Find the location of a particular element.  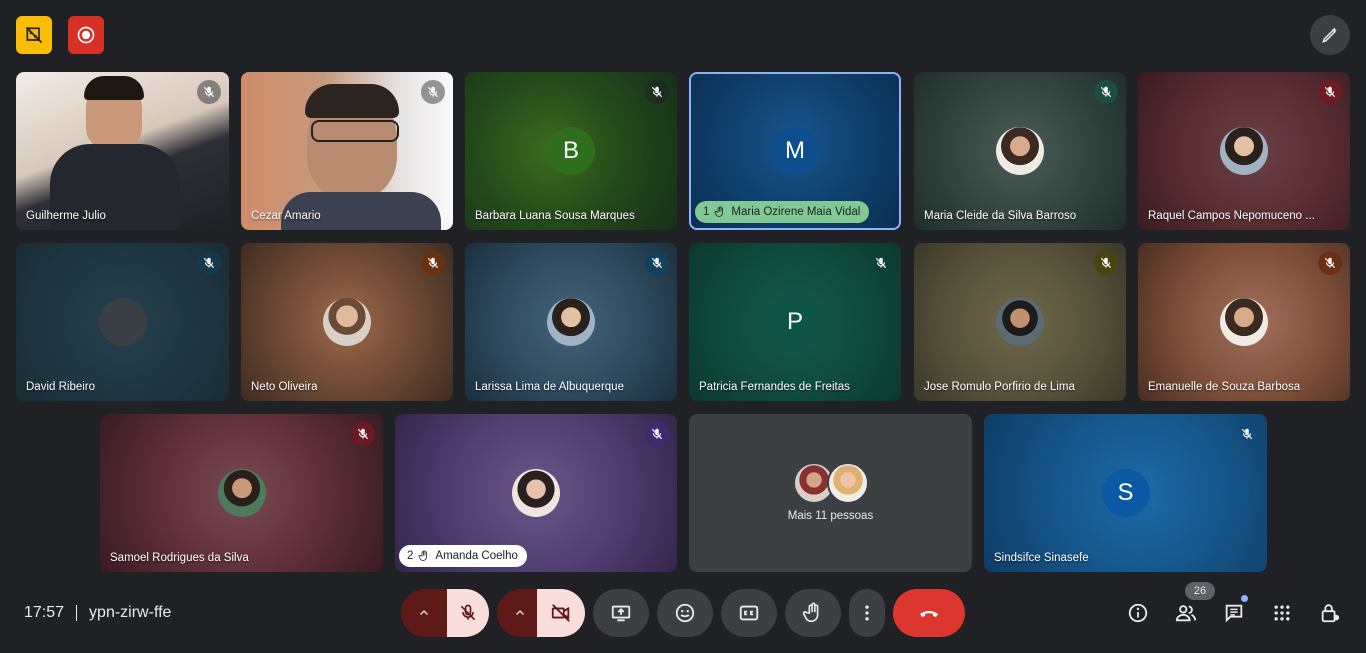

edit-effects-button is located at coordinates (1330, 35).